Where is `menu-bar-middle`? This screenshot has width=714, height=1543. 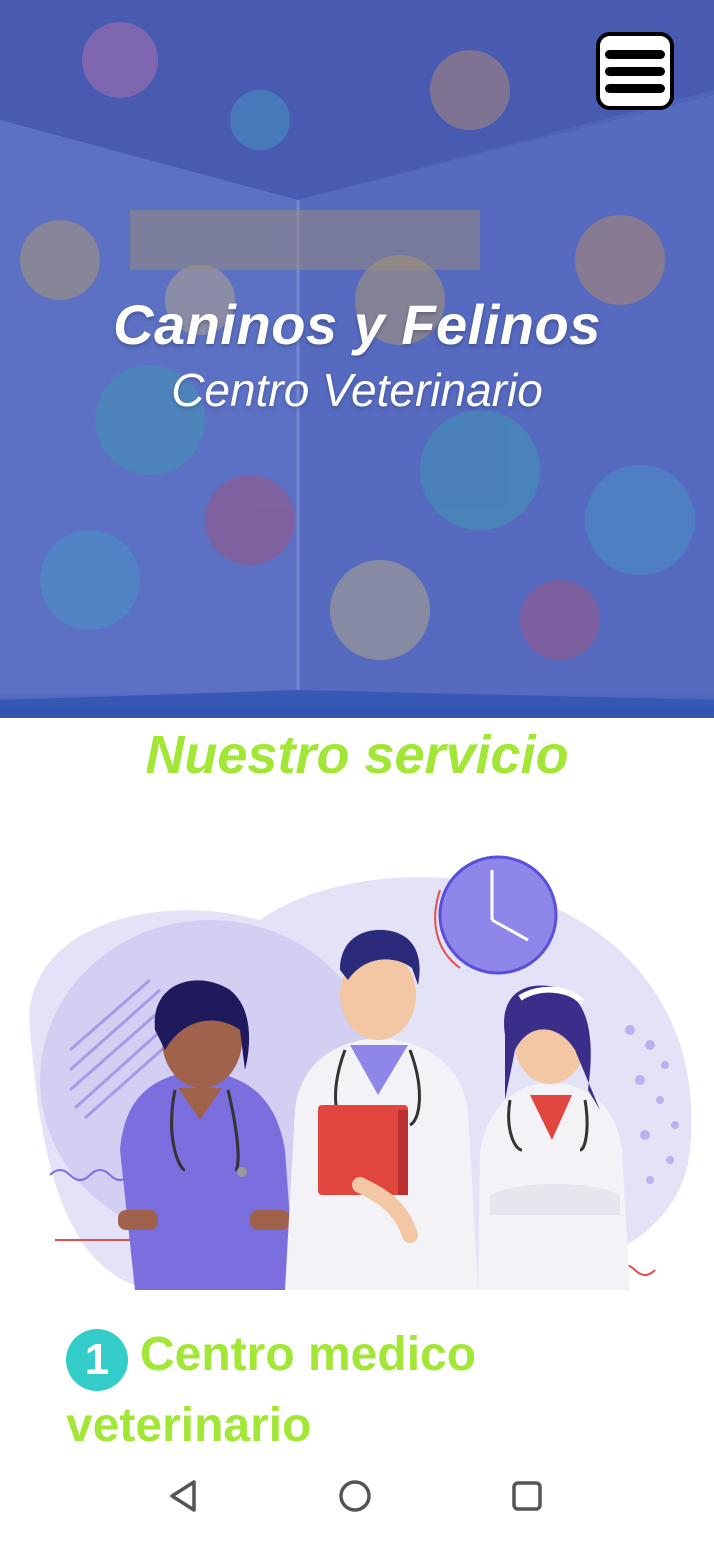 menu-bar-middle is located at coordinates (635, 71).